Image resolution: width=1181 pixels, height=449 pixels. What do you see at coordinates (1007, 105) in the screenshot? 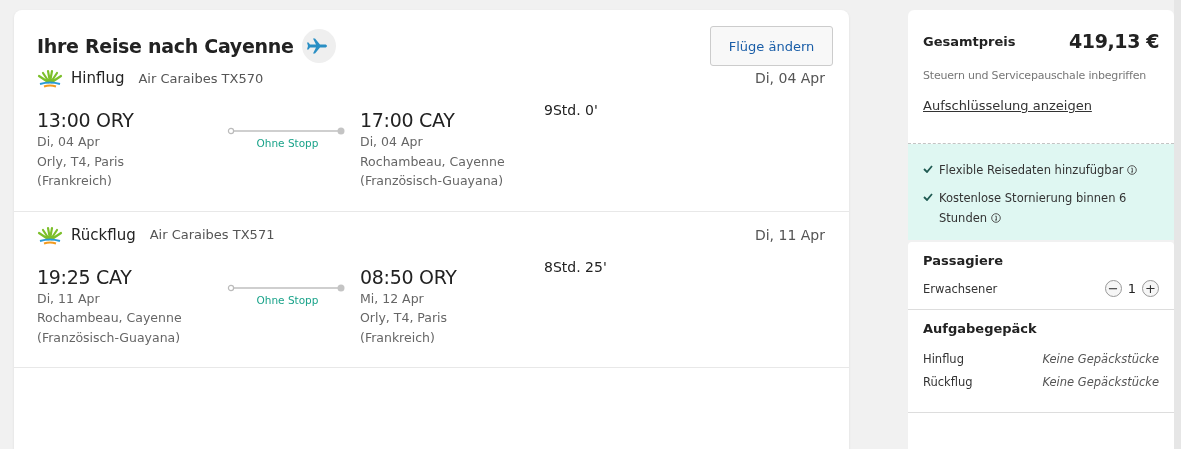
I see `breakdown-link: Aufschlüsselung anzeigen` at bounding box center [1007, 105].